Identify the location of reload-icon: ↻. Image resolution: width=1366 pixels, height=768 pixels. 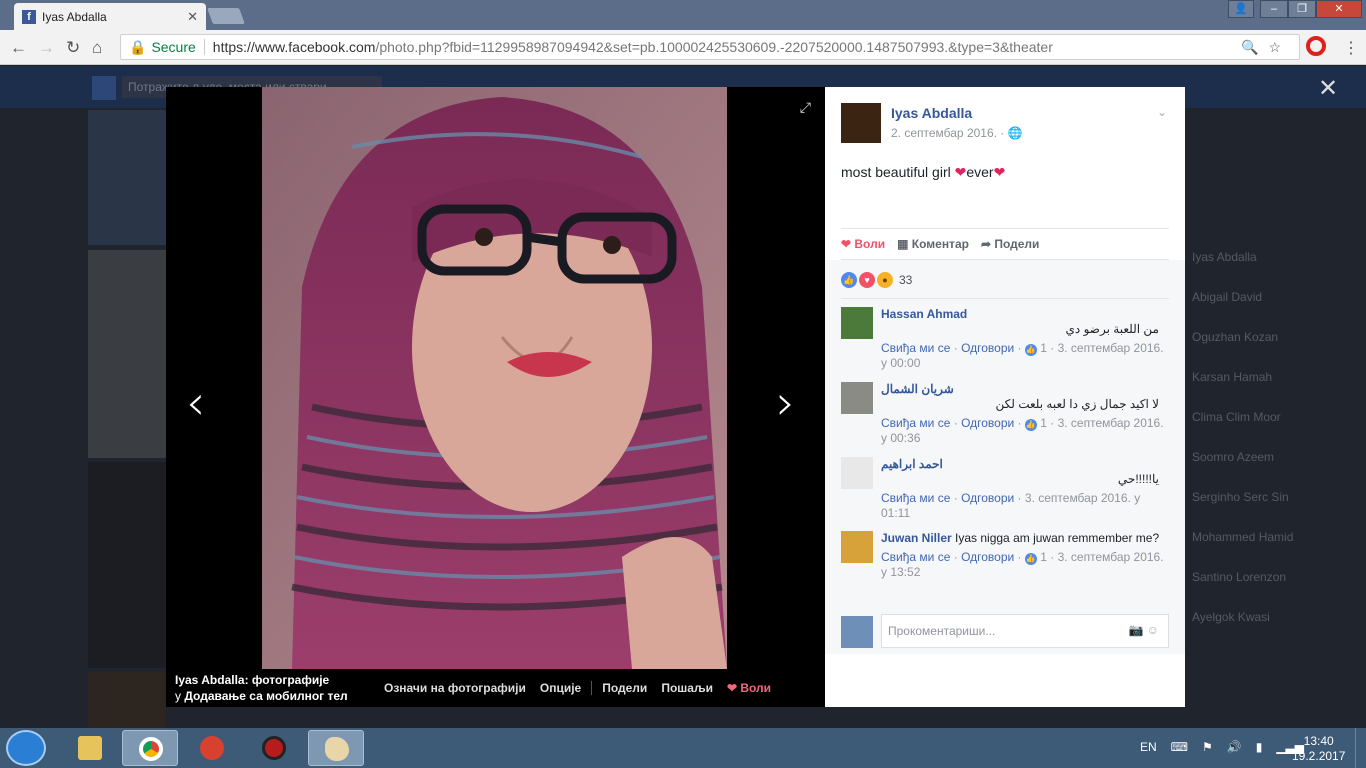
(73, 48).